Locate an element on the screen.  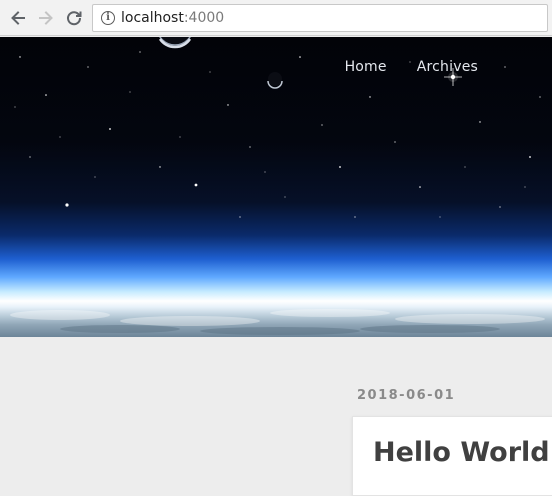
arrow-left-icon is located at coordinates (18, 18).